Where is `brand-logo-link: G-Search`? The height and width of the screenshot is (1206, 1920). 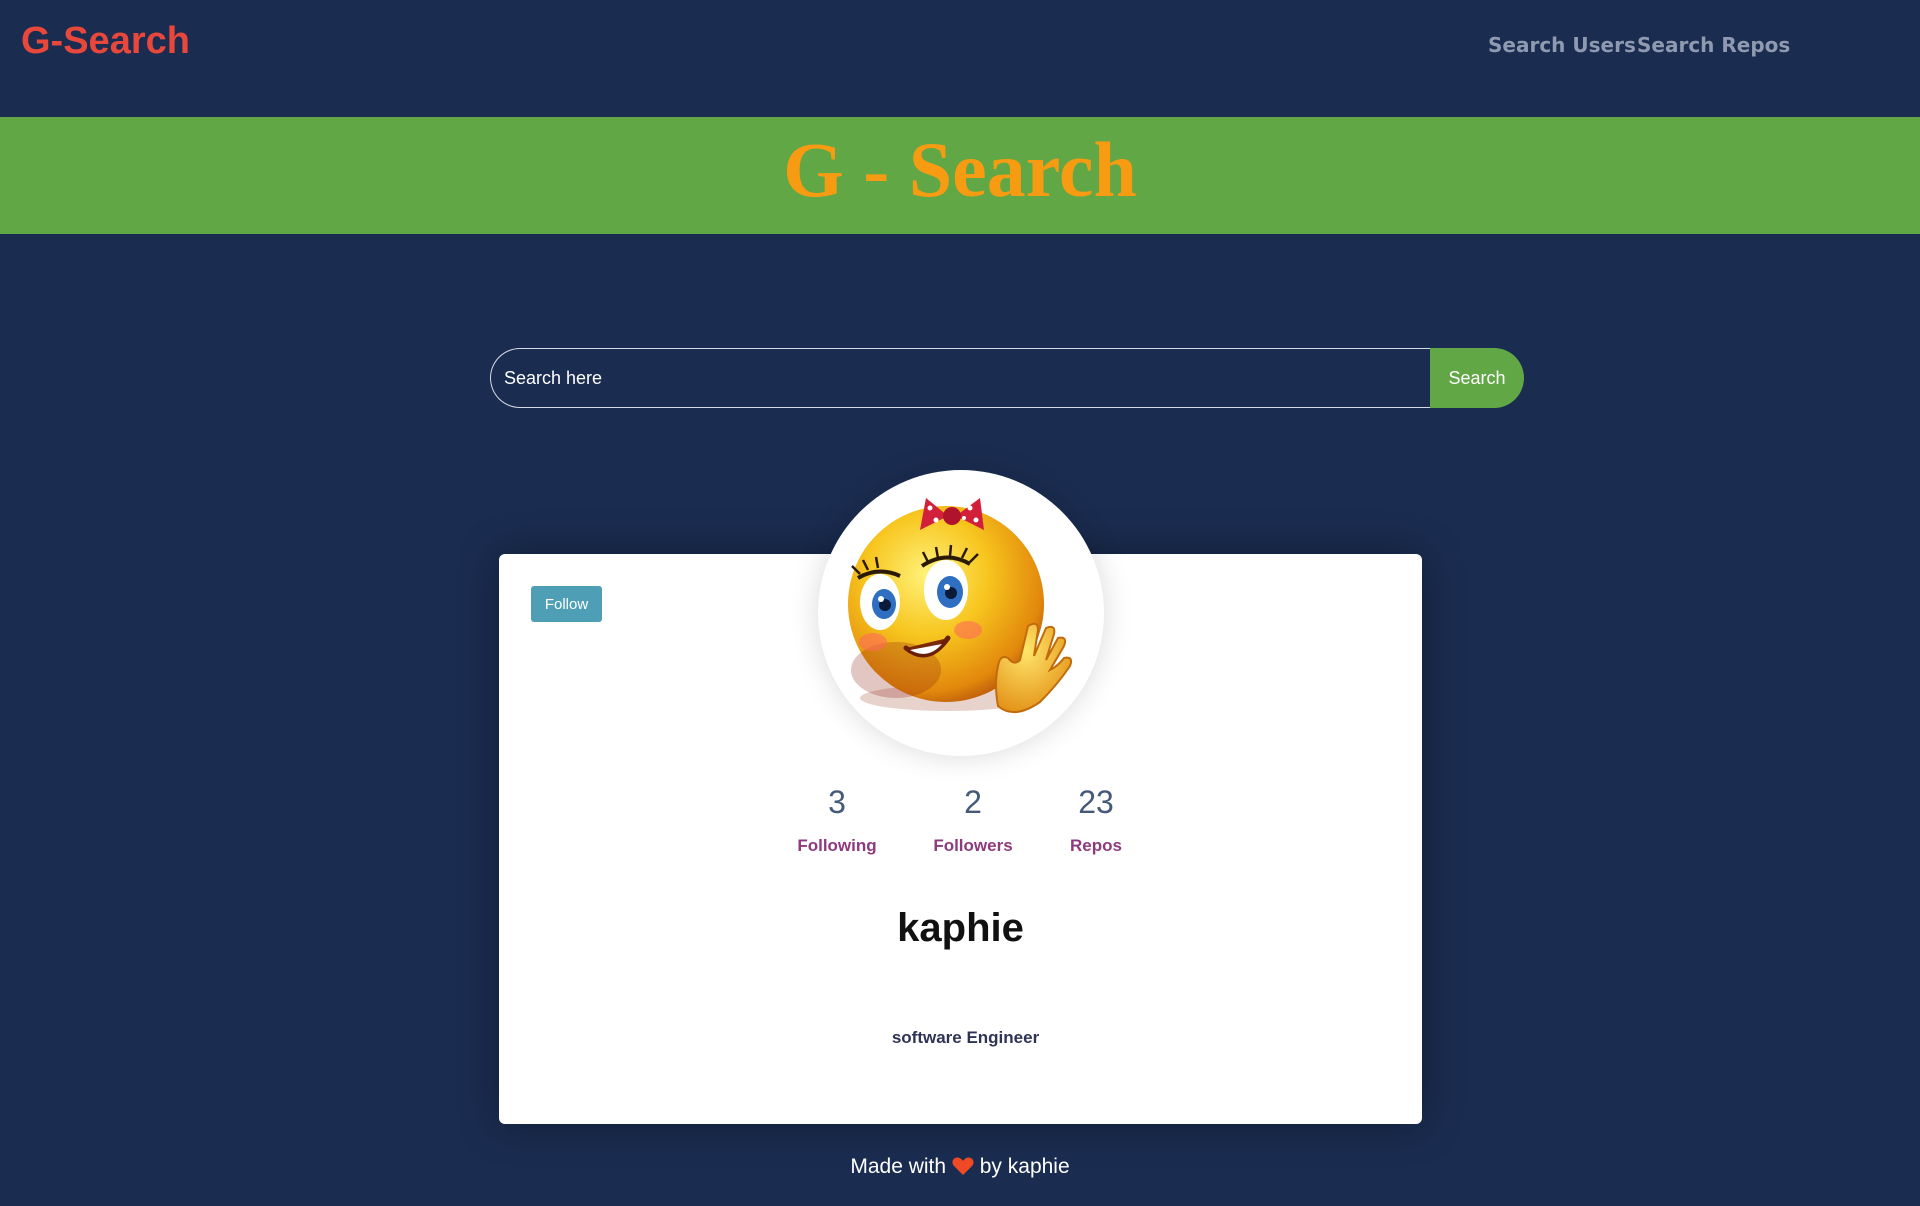 brand-logo-link: G-Search is located at coordinates (105, 41).